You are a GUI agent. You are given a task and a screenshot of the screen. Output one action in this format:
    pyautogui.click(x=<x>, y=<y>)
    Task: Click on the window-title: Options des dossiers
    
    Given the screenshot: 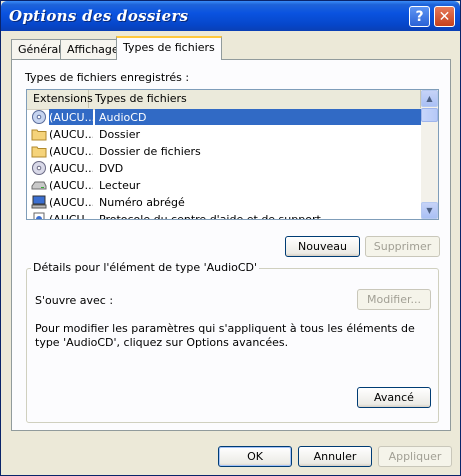 What is the action you would take?
    pyautogui.click(x=99, y=16)
    